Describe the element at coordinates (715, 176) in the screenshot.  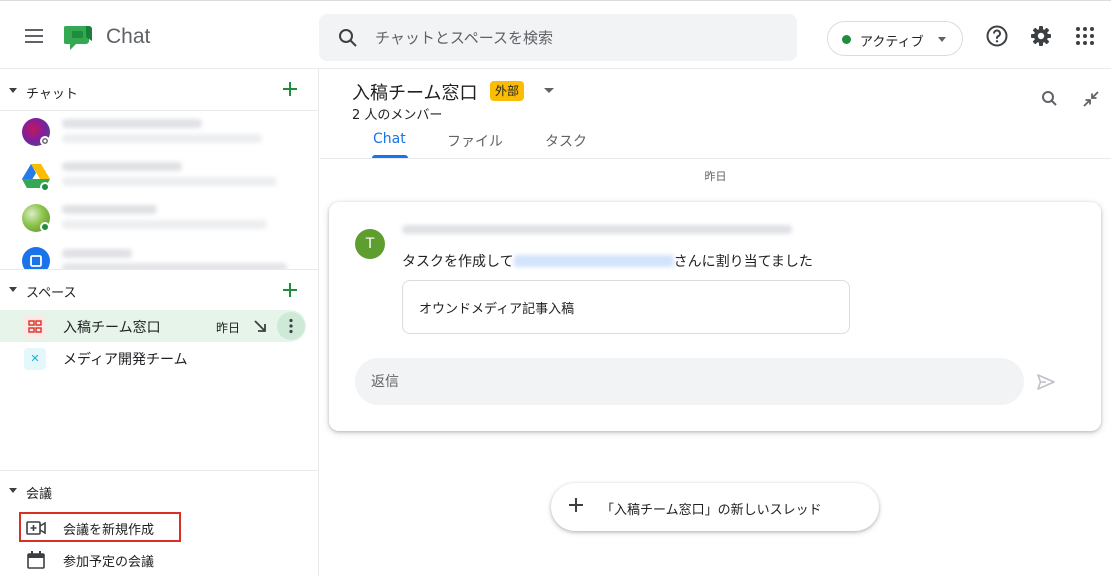
I see `date-separator: 昨日` at that location.